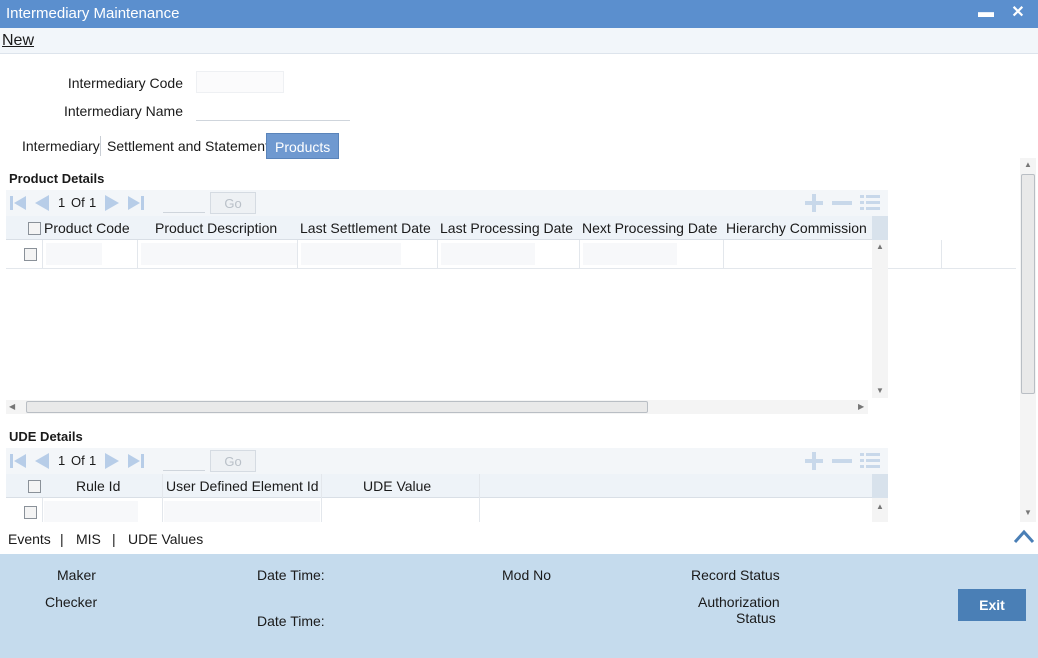 The width and height of the screenshot is (1038, 658). Describe the element at coordinates (12, 406) in the screenshot. I see `scroll-left-icon: ◀` at that location.